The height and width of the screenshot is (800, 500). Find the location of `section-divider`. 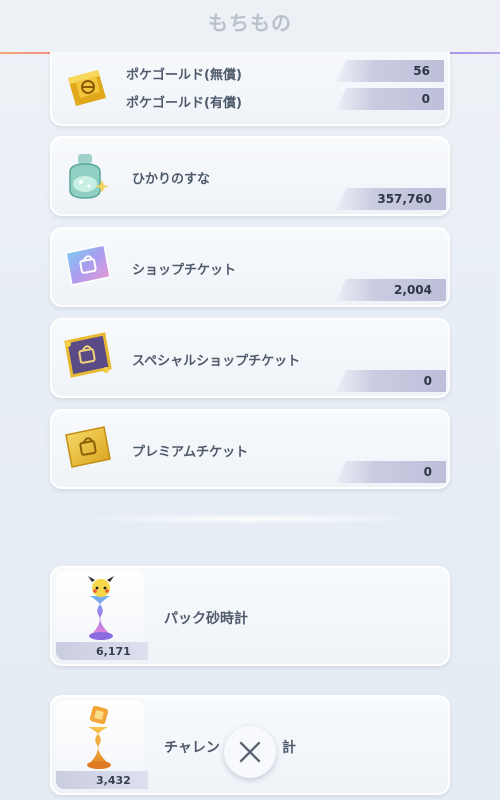

section-divider is located at coordinates (250, 519).